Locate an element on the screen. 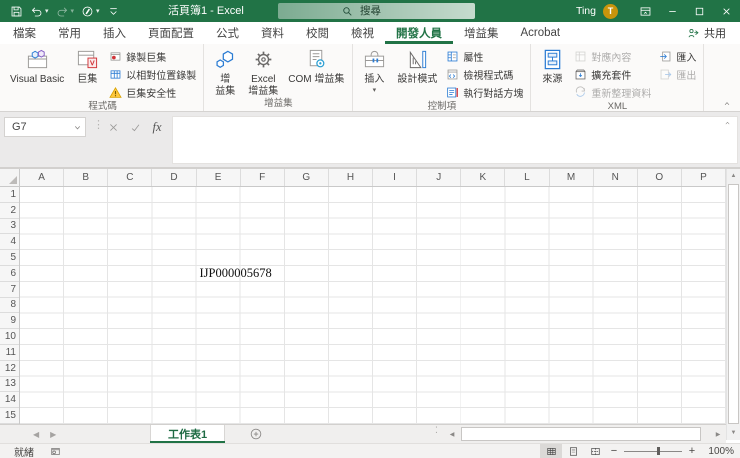  ribbon-tab-5: 資料 is located at coordinates (272, 33).